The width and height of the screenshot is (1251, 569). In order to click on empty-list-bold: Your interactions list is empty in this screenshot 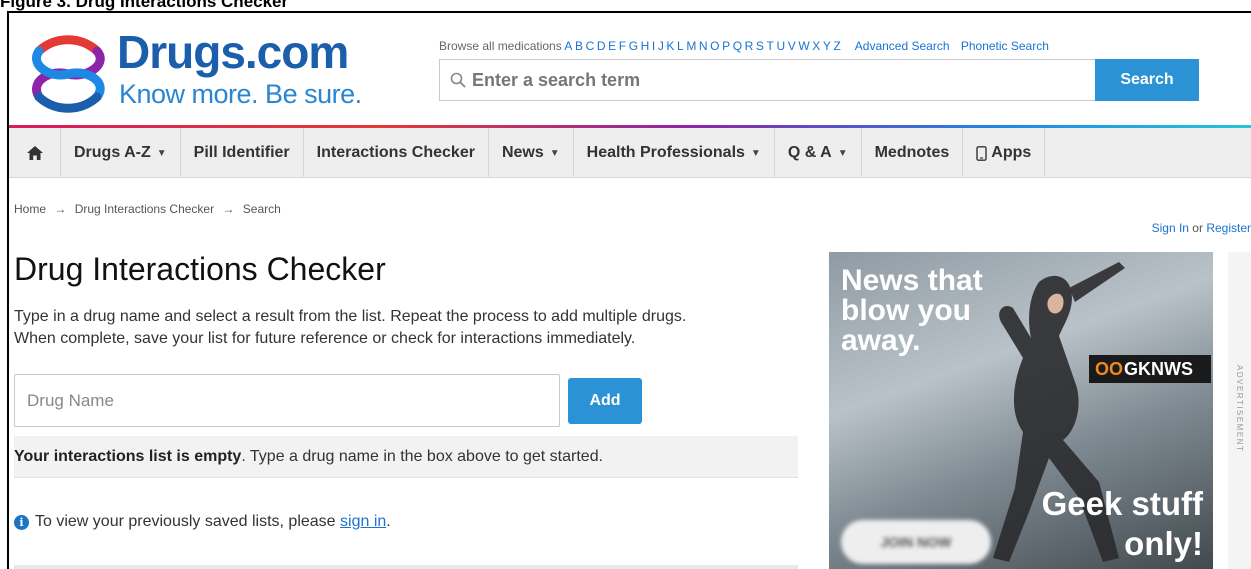, I will do `click(128, 456)`.